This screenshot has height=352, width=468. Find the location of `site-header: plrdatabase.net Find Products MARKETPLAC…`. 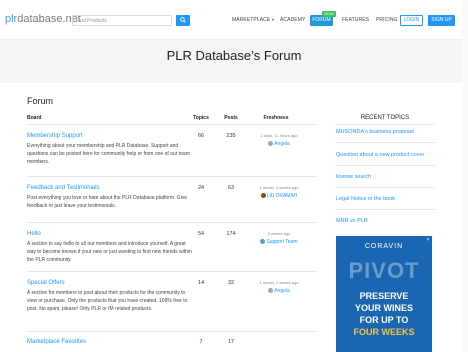

site-header: plrdatabase.net Find Products MARKETPLAC… is located at coordinates (234, 20).